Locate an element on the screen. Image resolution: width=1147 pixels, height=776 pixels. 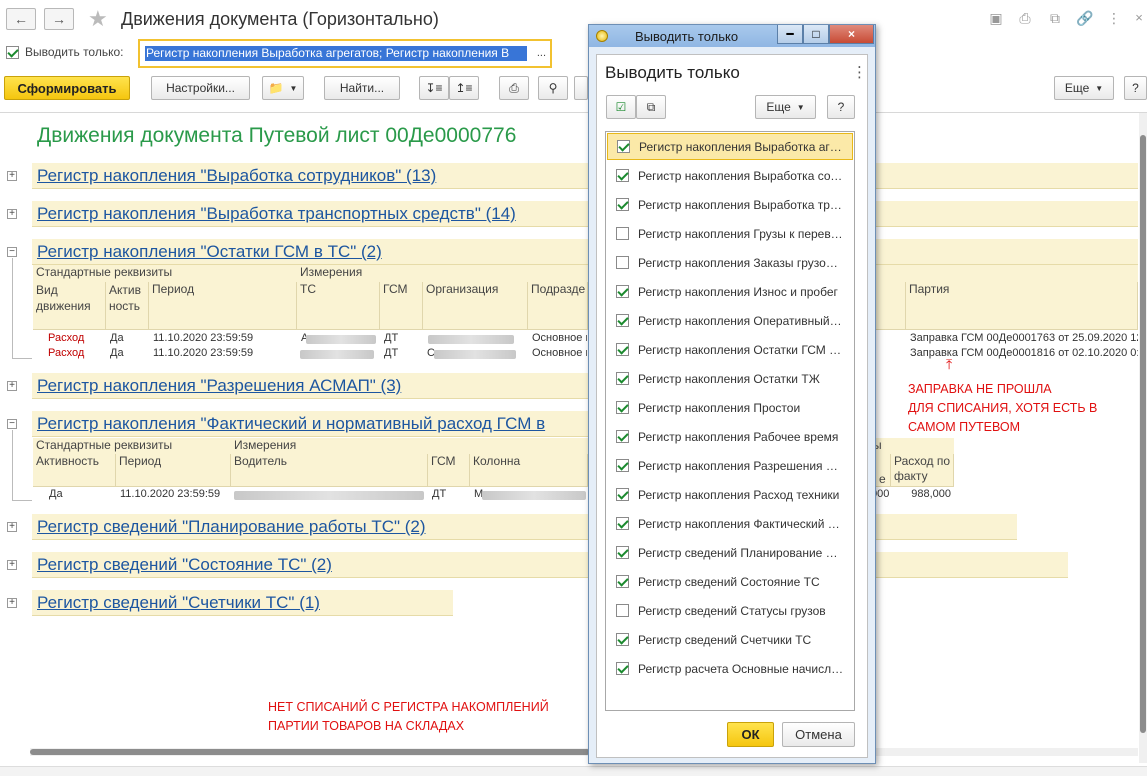
dialog-close-button: × is located at coordinates (851, 34).